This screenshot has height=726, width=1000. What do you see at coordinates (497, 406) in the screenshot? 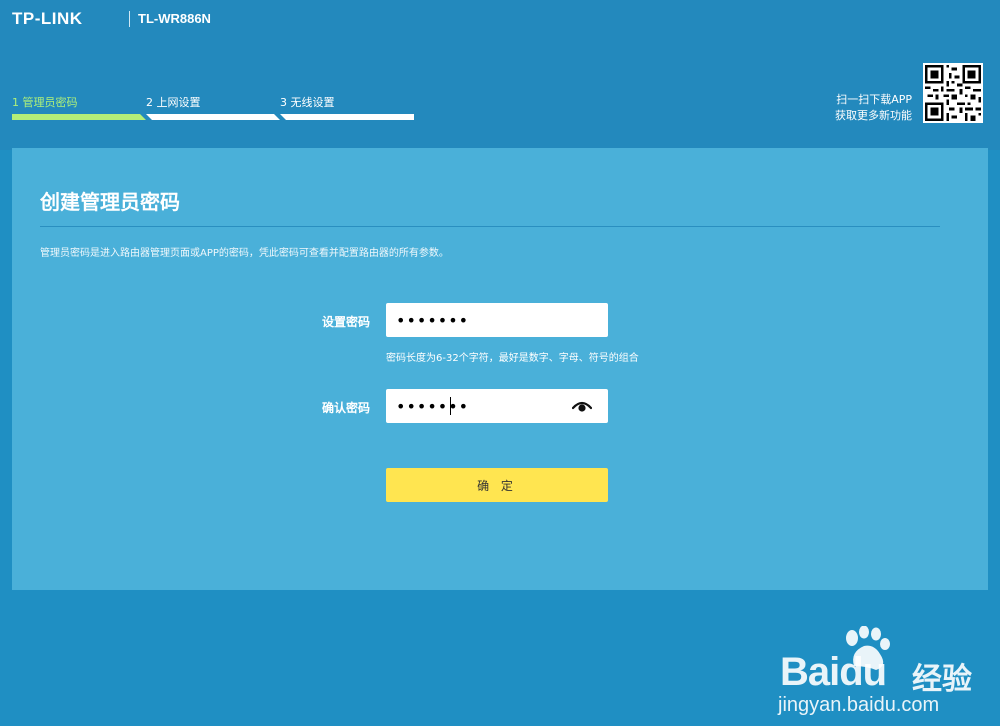
I see `confirm-password-field-wrapper` at bounding box center [497, 406].